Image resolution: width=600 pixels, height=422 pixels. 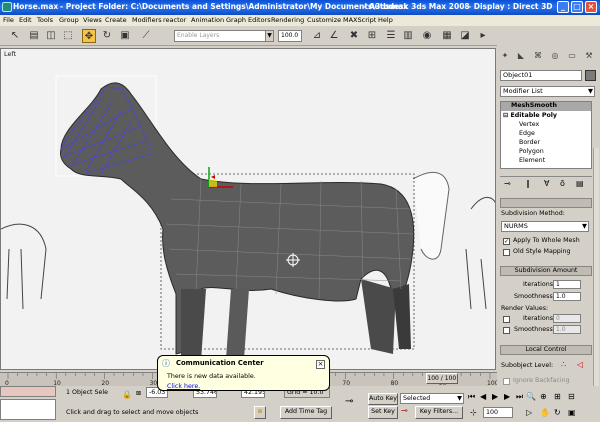 I want to click on minimize-button: _, so click(x=563, y=7).